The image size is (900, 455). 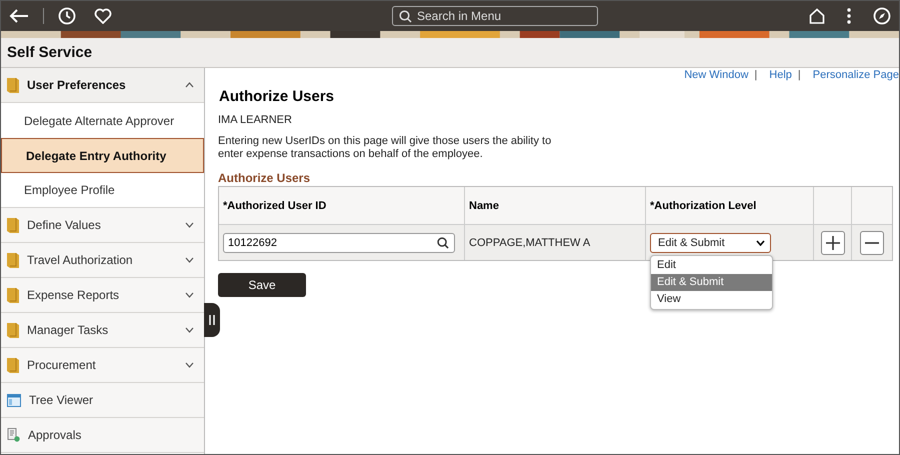 What do you see at coordinates (385, 148) in the screenshot?
I see `description-text: Entering new UserIDs on this page will give those users the ability to enter expense transactions on behalf of the employee.` at bounding box center [385, 148].